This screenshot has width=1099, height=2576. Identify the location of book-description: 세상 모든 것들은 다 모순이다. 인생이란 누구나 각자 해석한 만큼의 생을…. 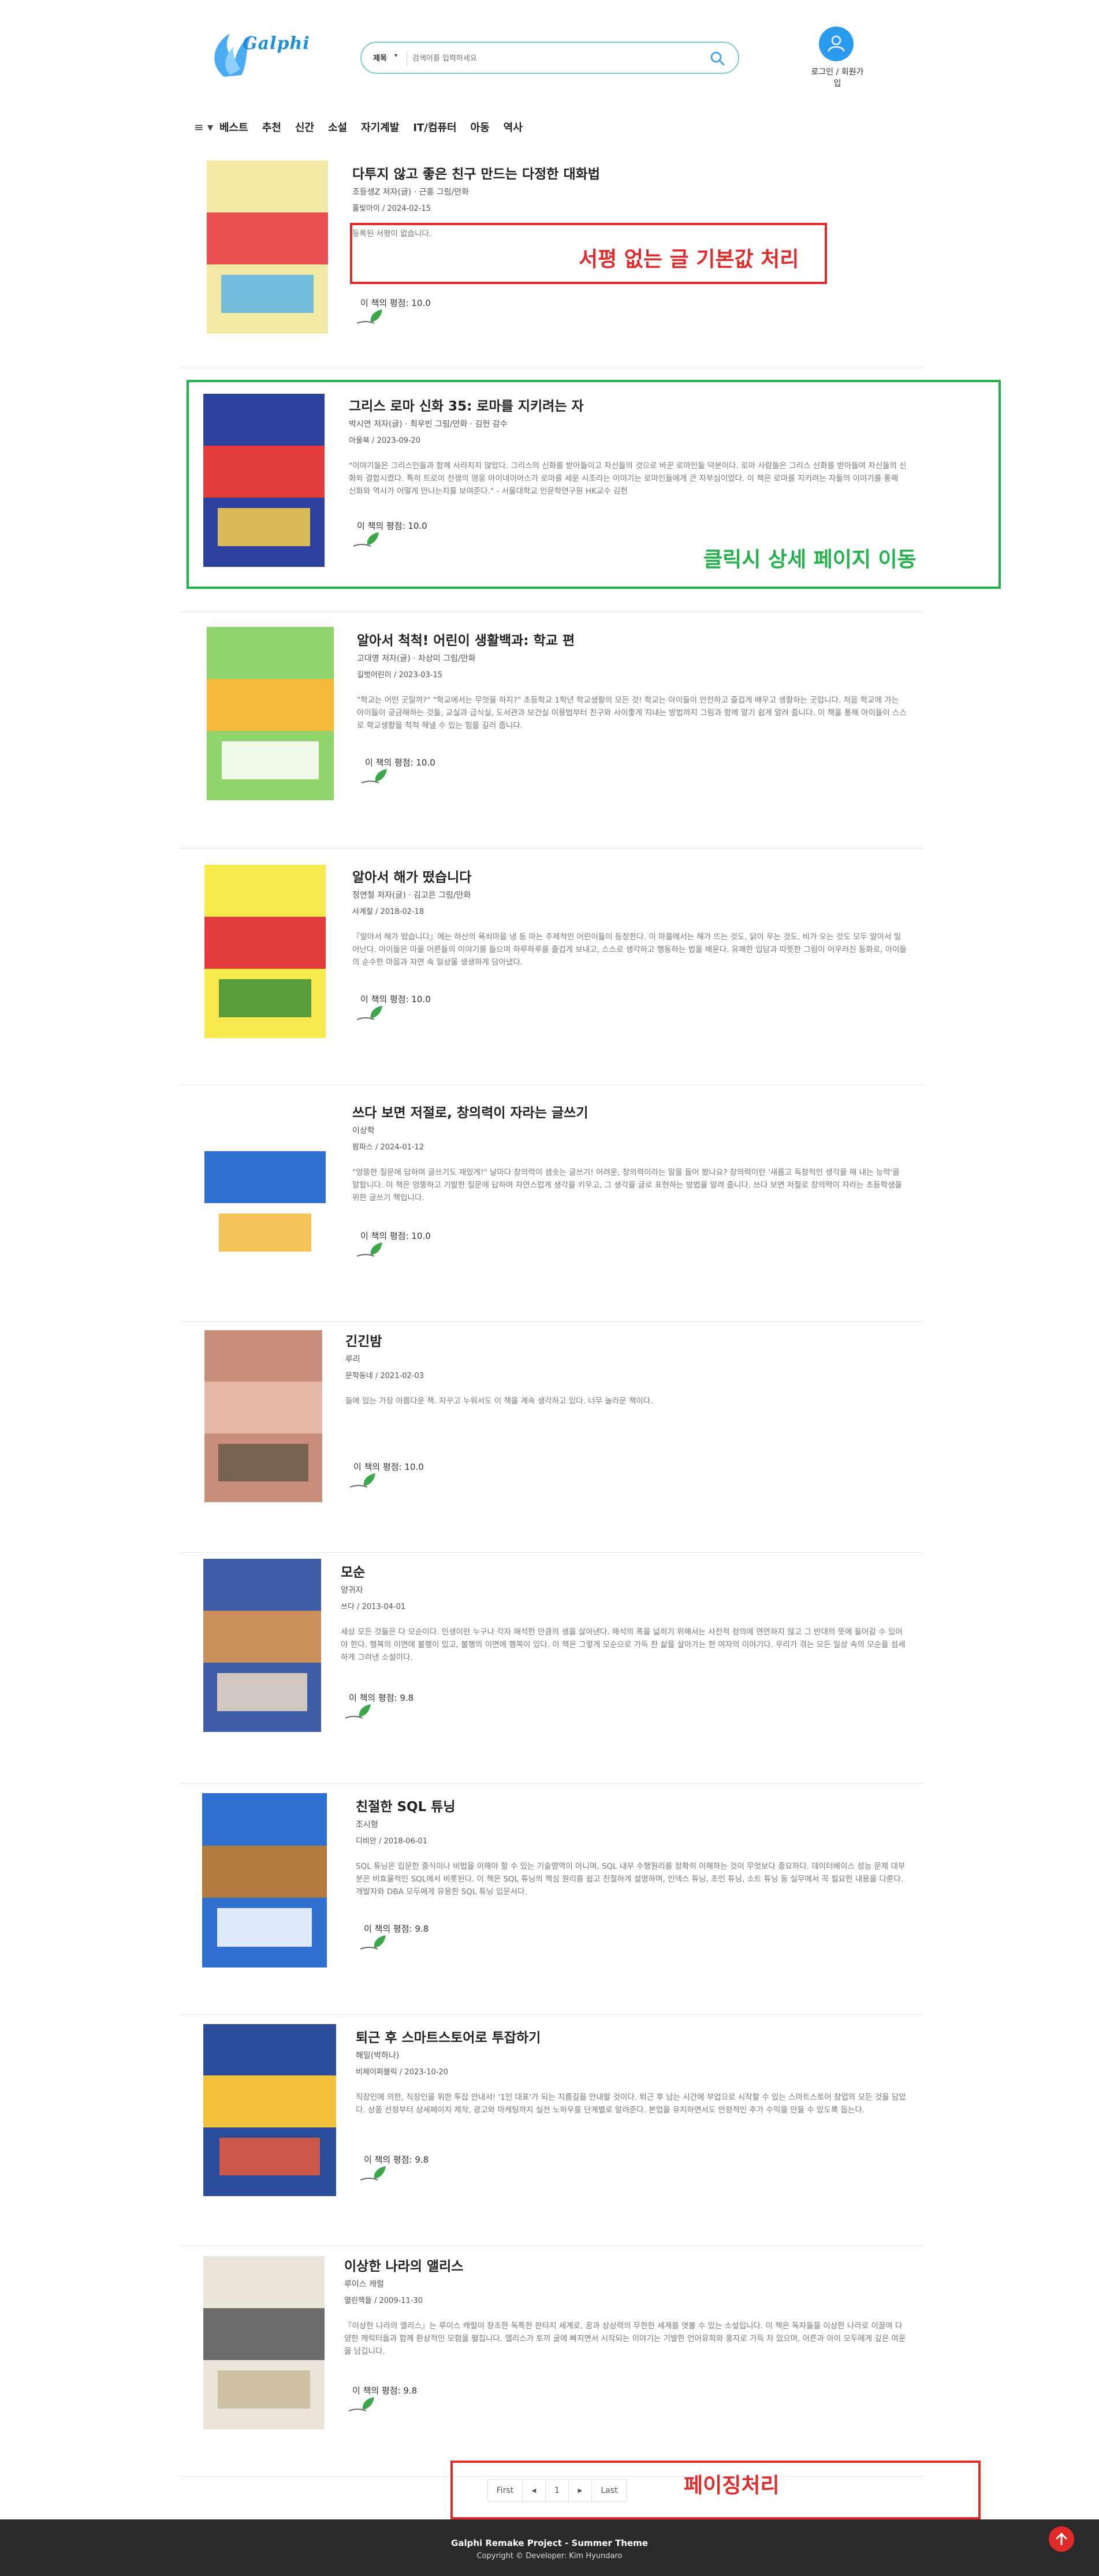
(623, 1644).